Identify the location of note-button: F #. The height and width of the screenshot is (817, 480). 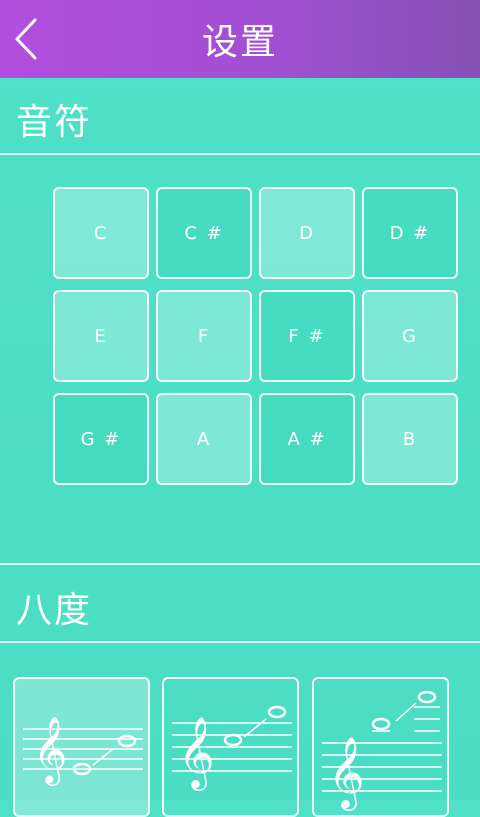
(307, 336).